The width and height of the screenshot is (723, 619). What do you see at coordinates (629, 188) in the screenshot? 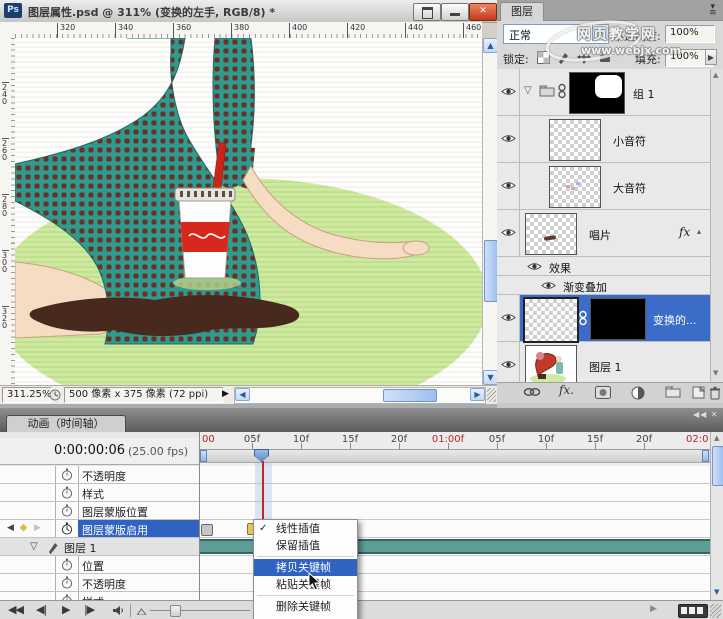
I see `layer-name: 大音符` at bounding box center [629, 188].